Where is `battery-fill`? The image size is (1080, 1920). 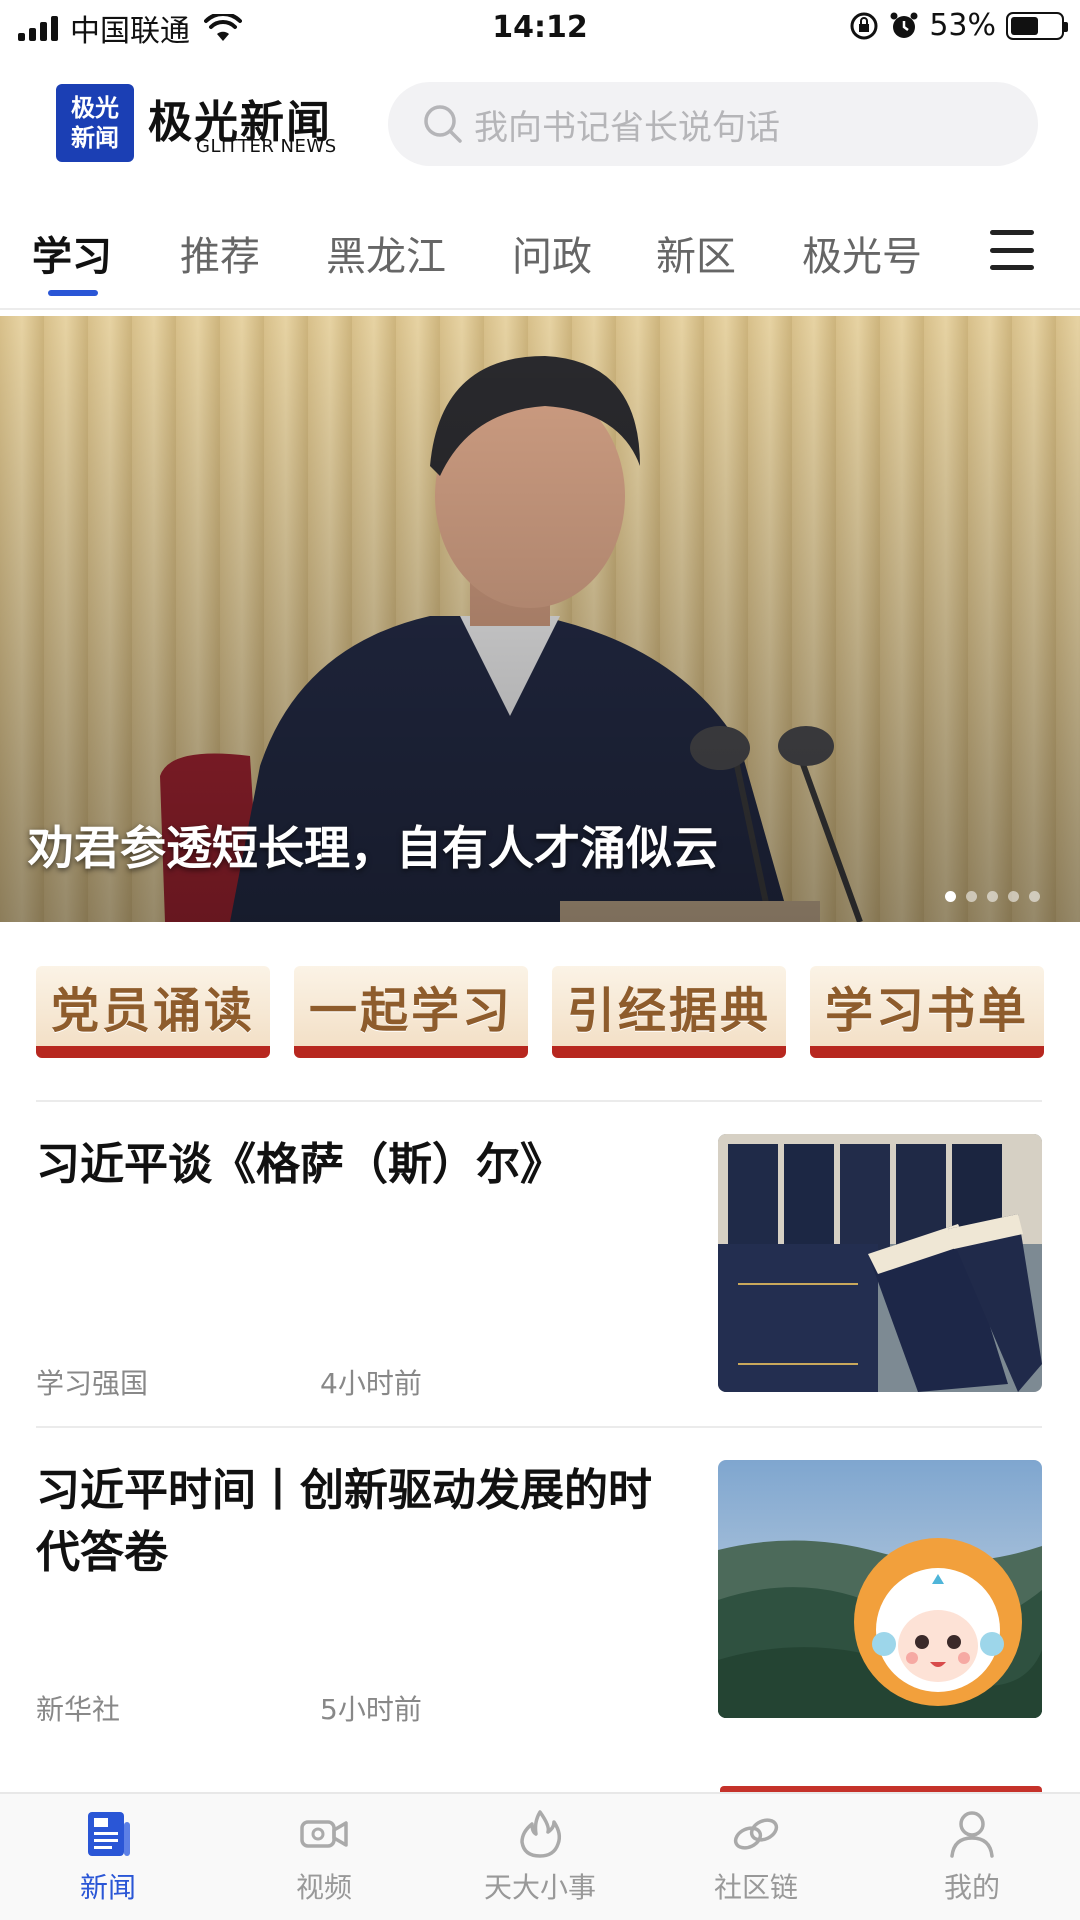
battery-fill is located at coordinates (1024, 25).